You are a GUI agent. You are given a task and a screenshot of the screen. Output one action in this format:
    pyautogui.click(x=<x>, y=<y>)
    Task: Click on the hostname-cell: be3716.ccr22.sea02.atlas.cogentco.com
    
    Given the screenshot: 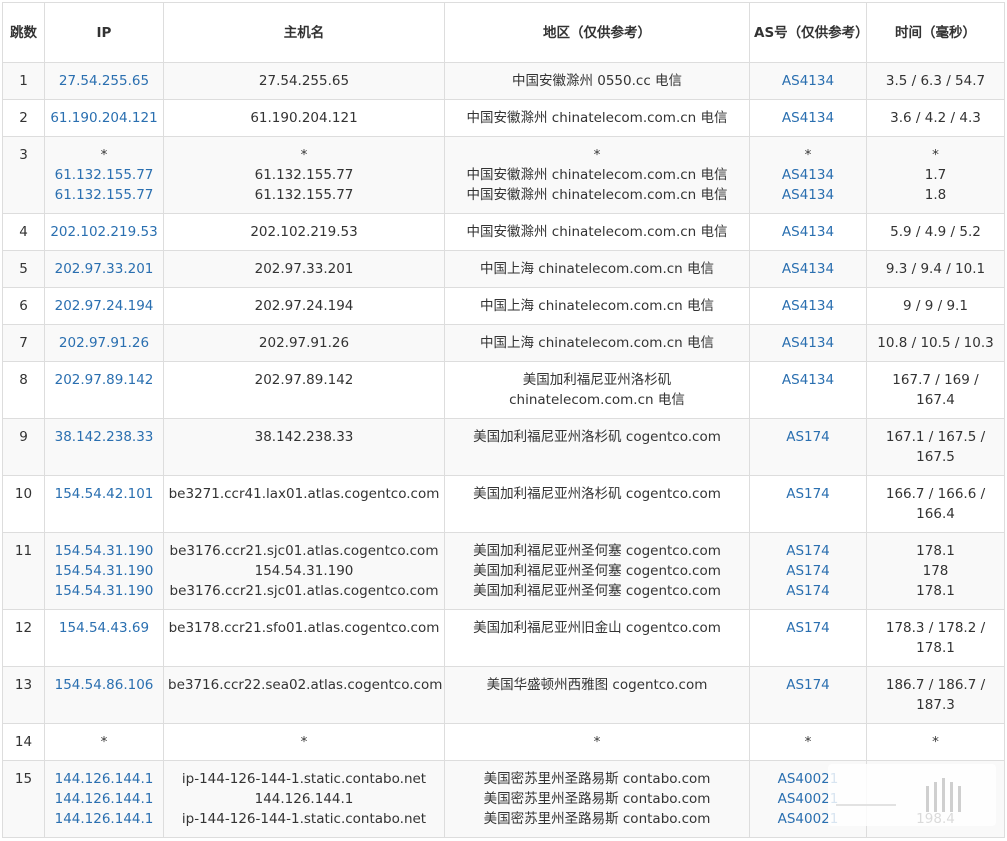 What is the action you would take?
    pyautogui.click(x=304, y=695)
    